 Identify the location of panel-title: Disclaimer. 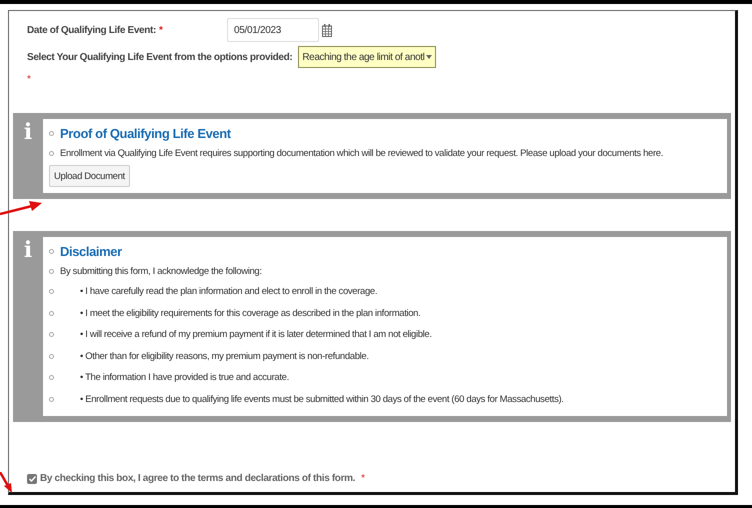
(91, 251).